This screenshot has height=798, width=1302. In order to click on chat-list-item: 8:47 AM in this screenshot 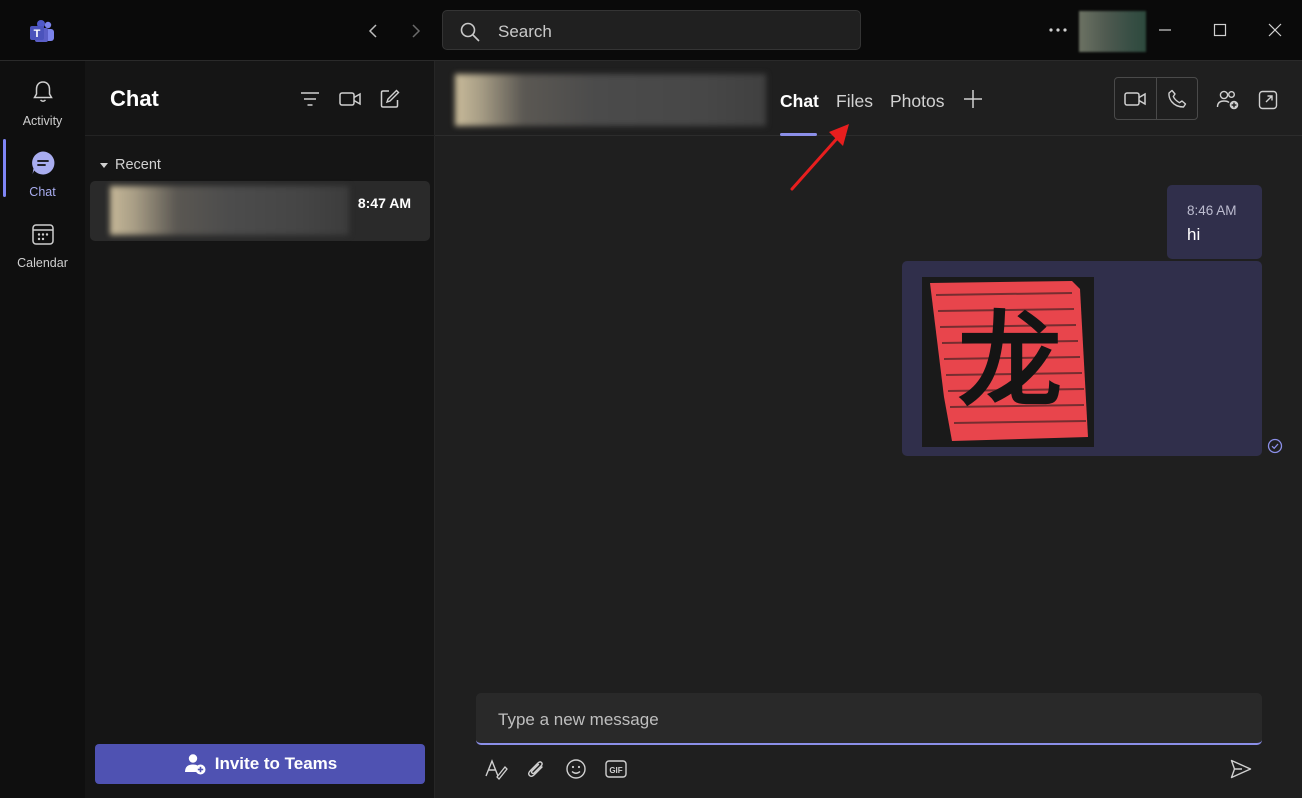, I will do `click(260, 211)`.